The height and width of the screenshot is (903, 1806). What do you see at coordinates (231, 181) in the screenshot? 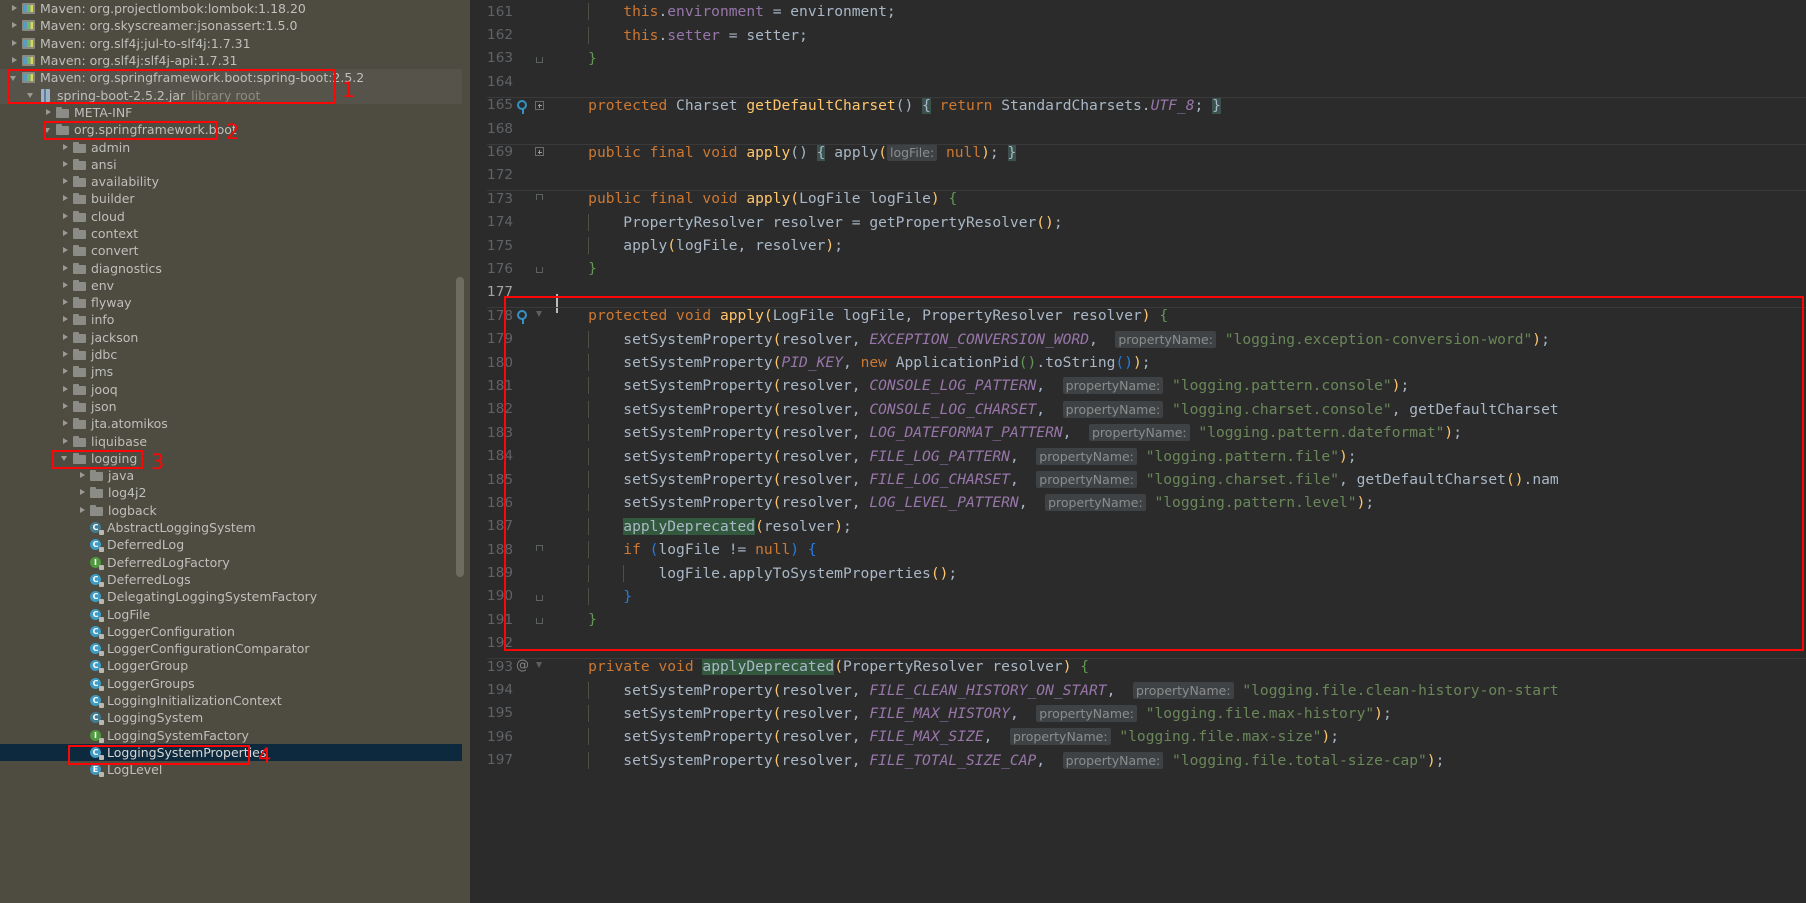
I see `tree-item: availability` at bounding box center [231, 181].